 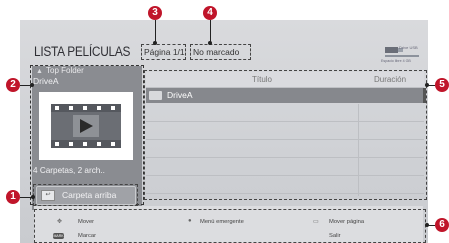 What do you see at coordinates (210, 31) in the screenshot?
I see `callout-4-line` at bounding box center [210, 31].